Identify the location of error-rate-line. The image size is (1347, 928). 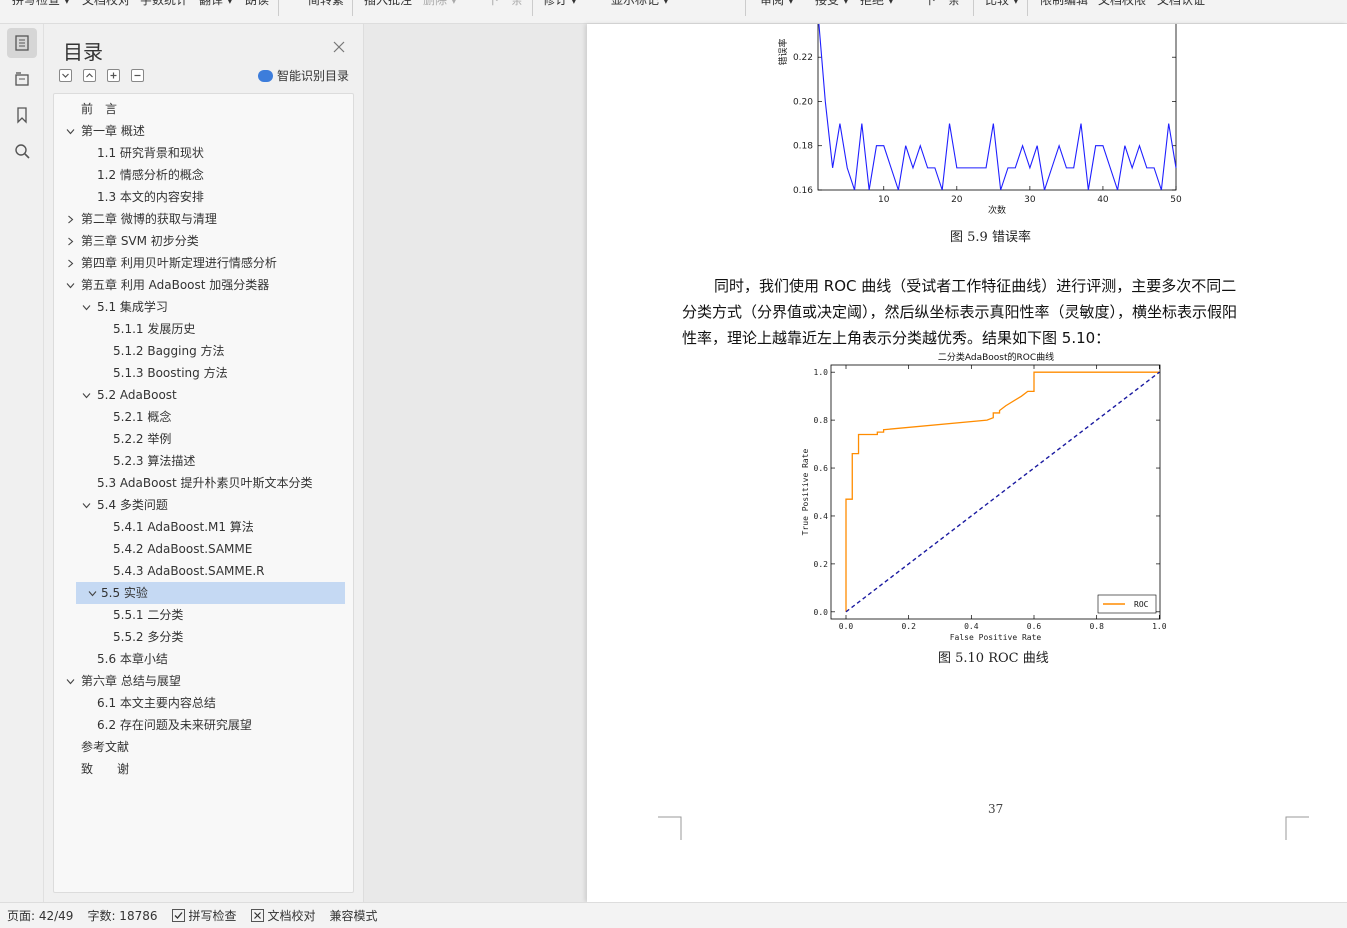
(997, 107).